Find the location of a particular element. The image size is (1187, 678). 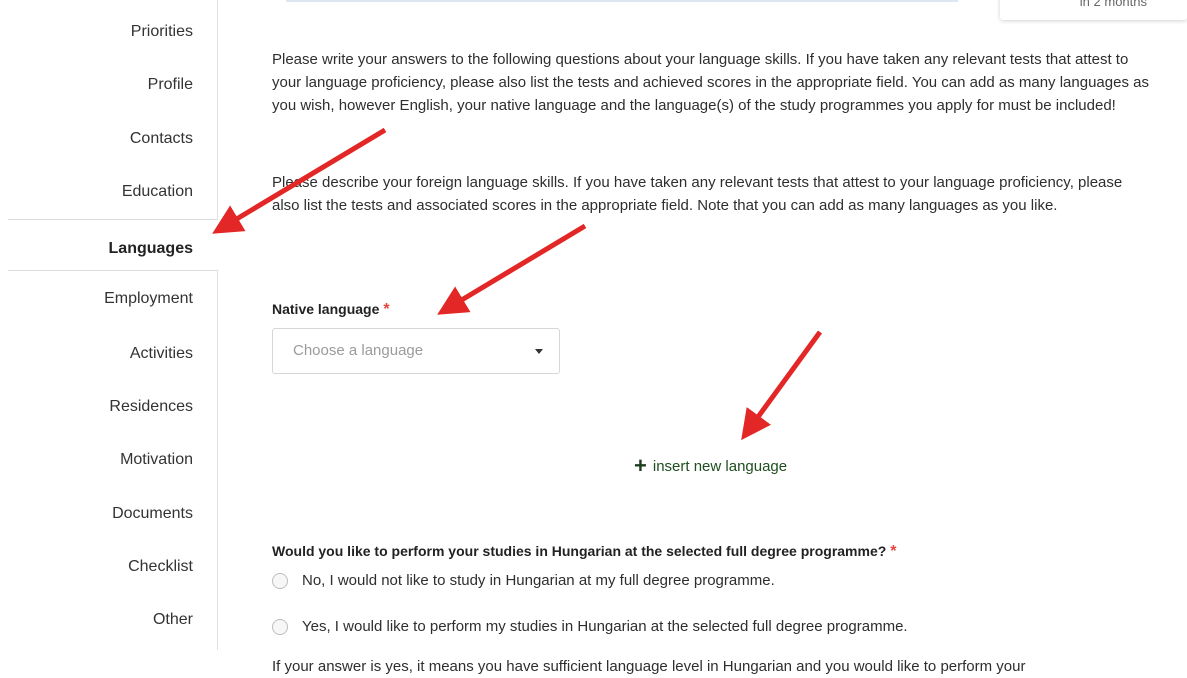

top-info-box-edge is located at coordinates (622, 1).